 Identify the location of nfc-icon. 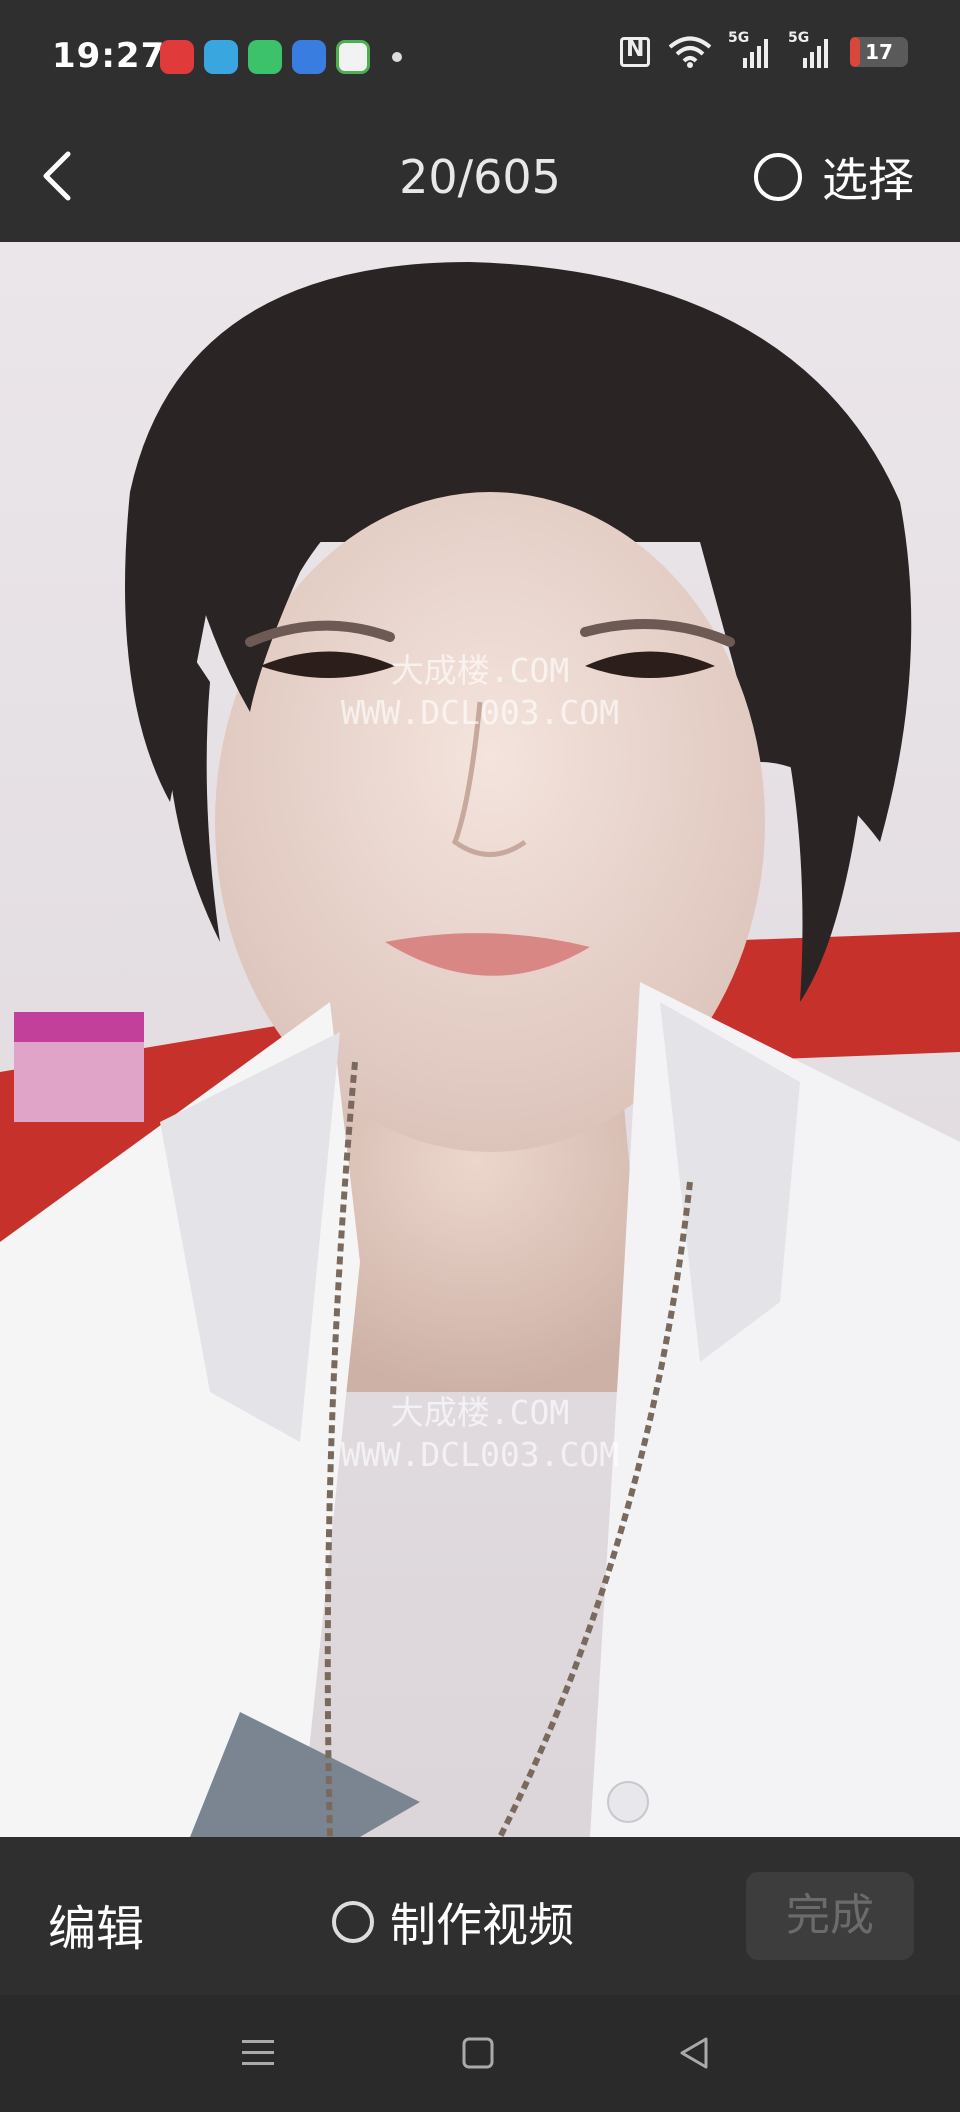
(635, 52).